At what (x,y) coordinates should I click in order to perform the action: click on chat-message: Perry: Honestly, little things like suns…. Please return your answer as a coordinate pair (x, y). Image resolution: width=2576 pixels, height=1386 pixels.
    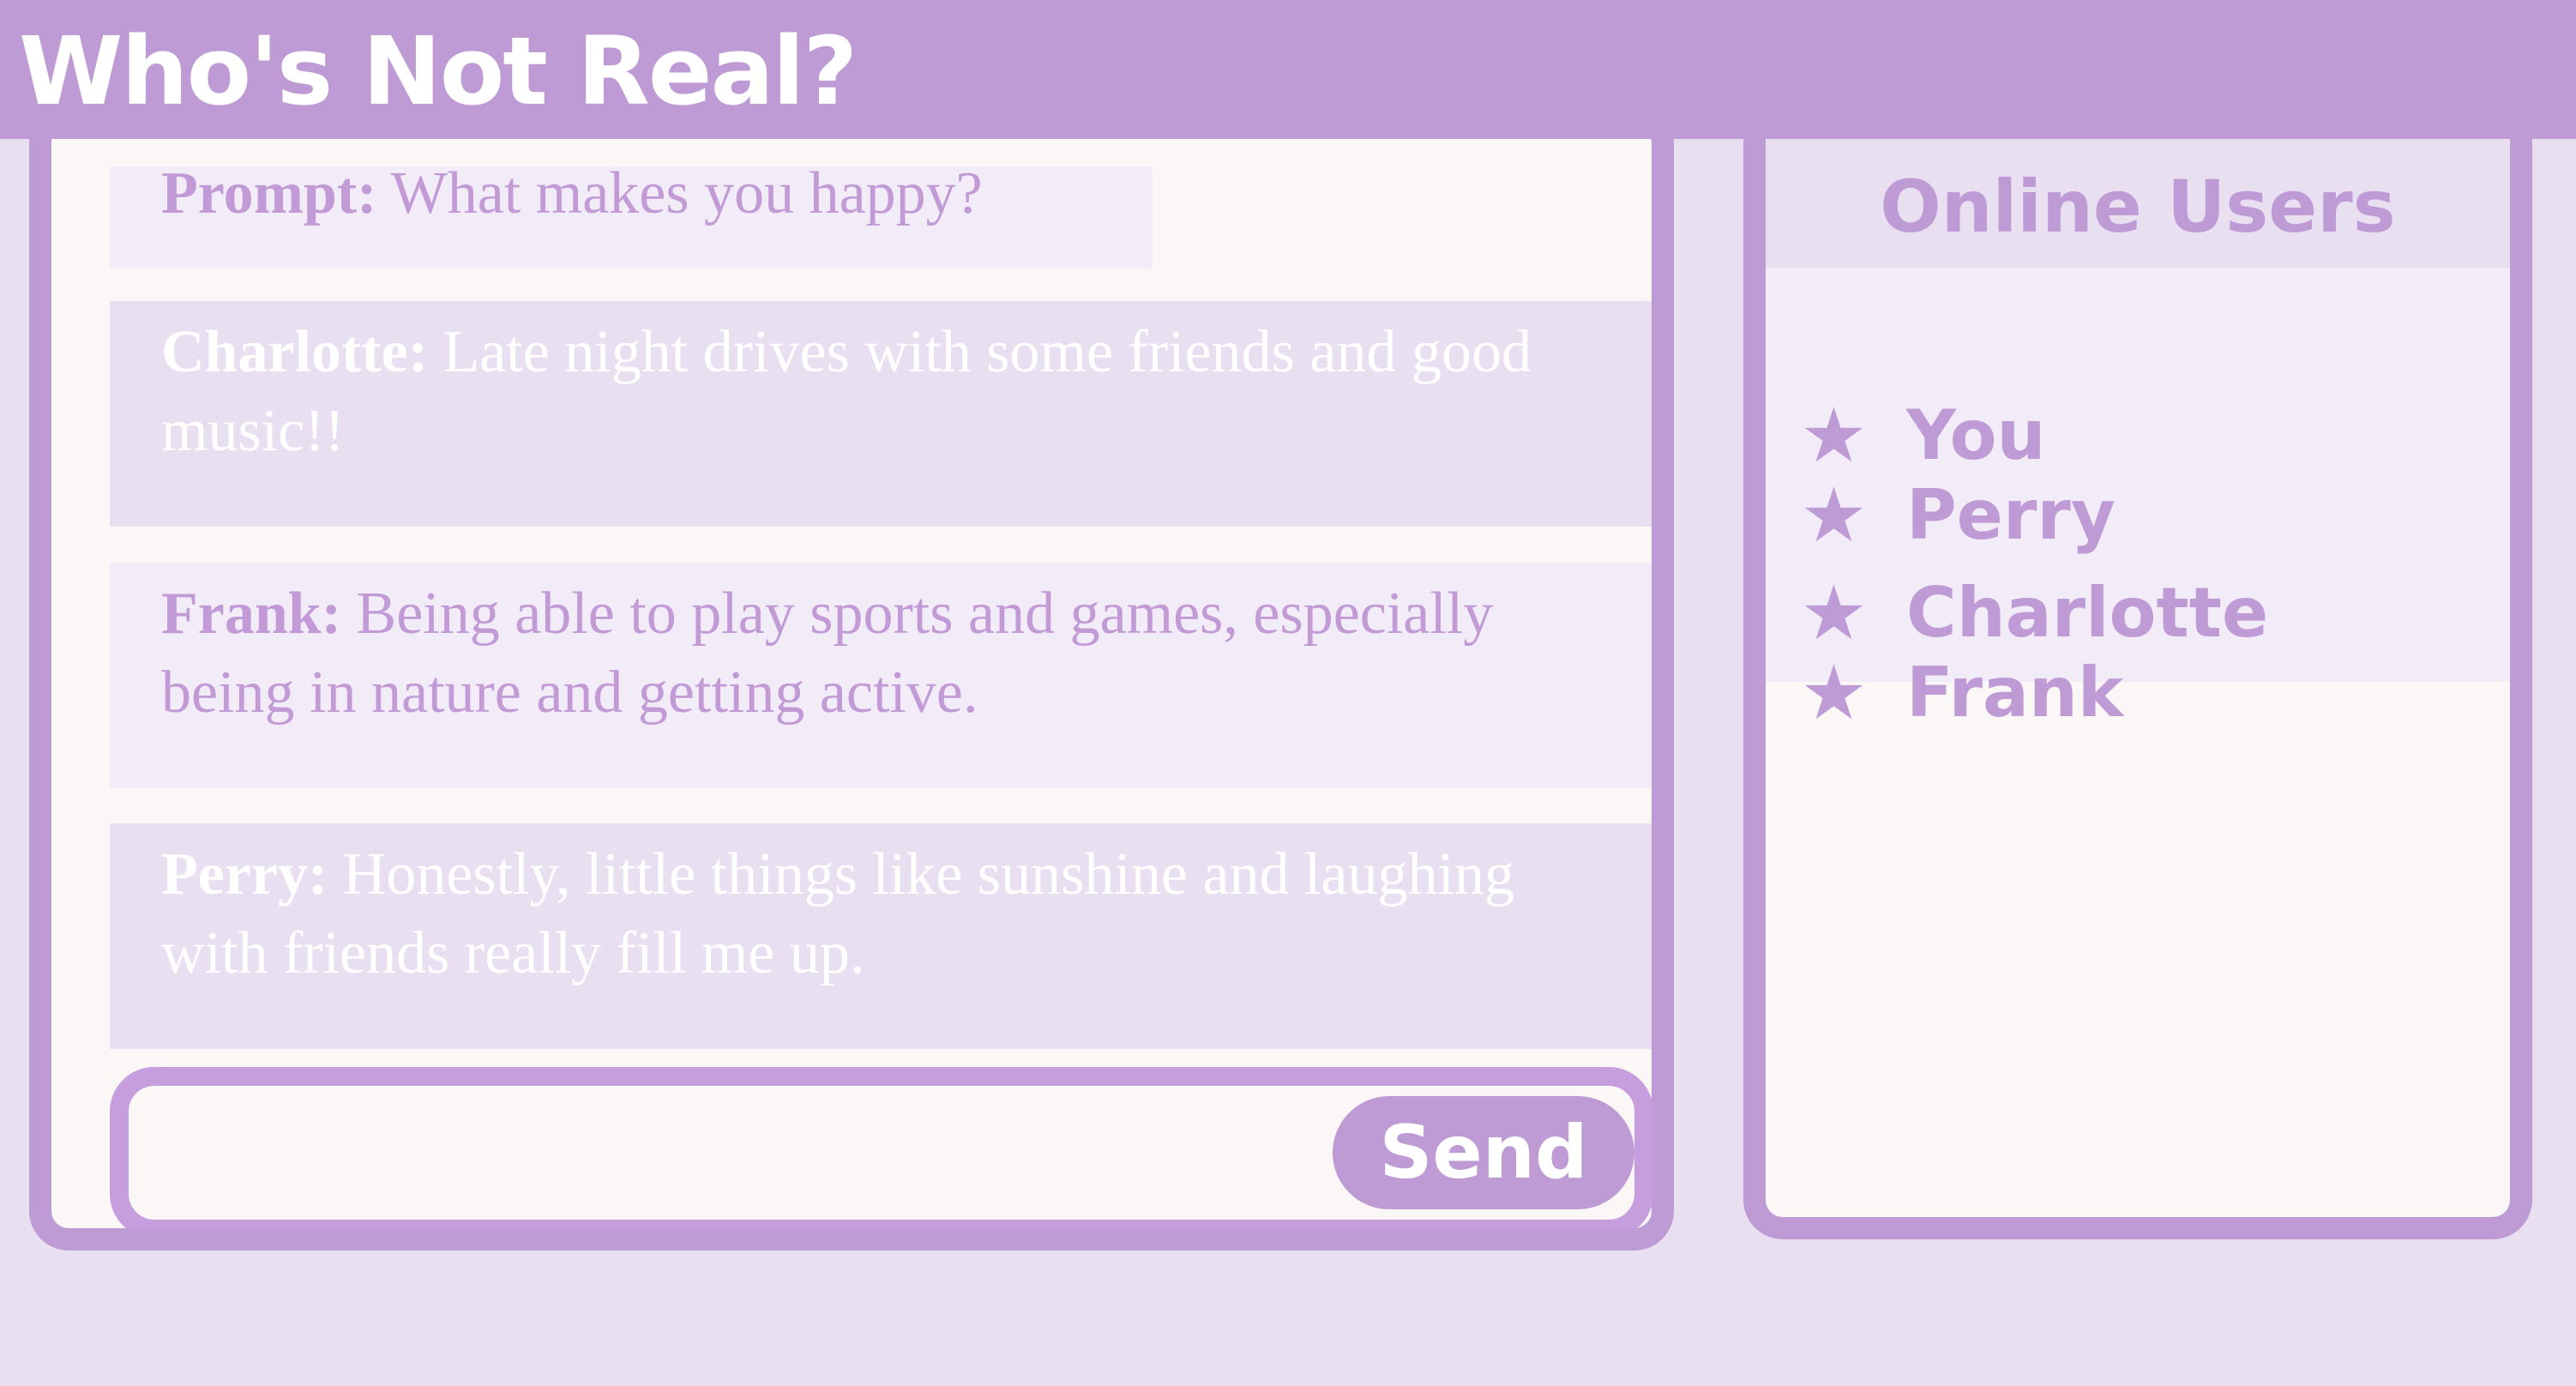
    Looking at the image, I should click on (881, 936).